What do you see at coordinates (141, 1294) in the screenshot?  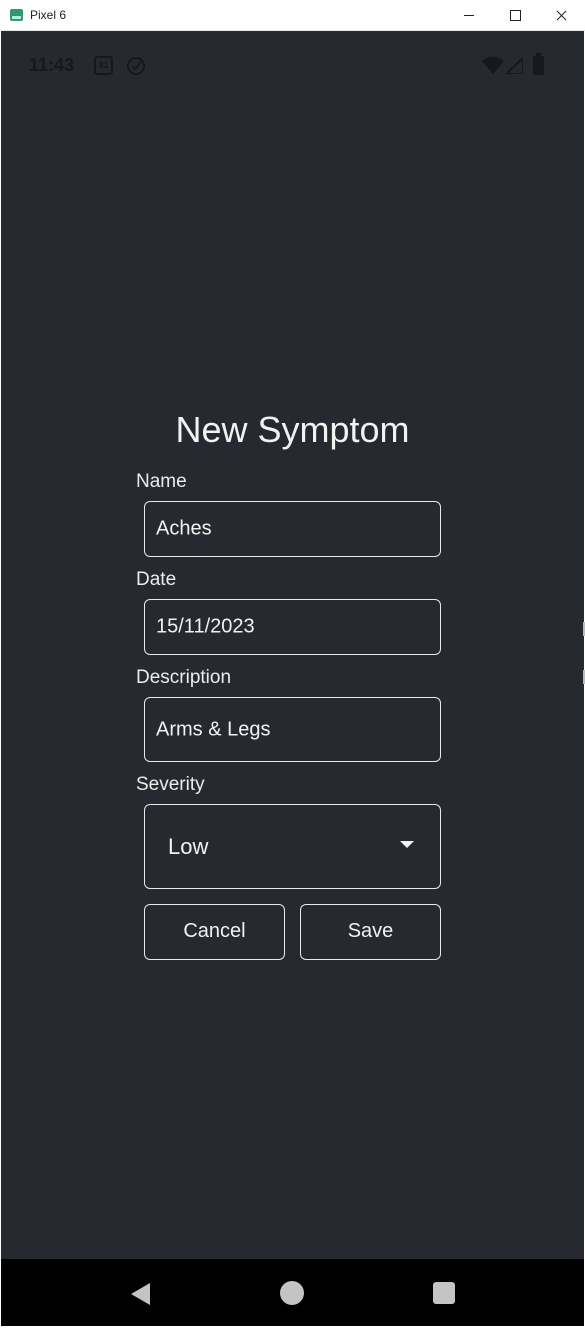 I see `back-icon` at bounding box center [141, 1294].